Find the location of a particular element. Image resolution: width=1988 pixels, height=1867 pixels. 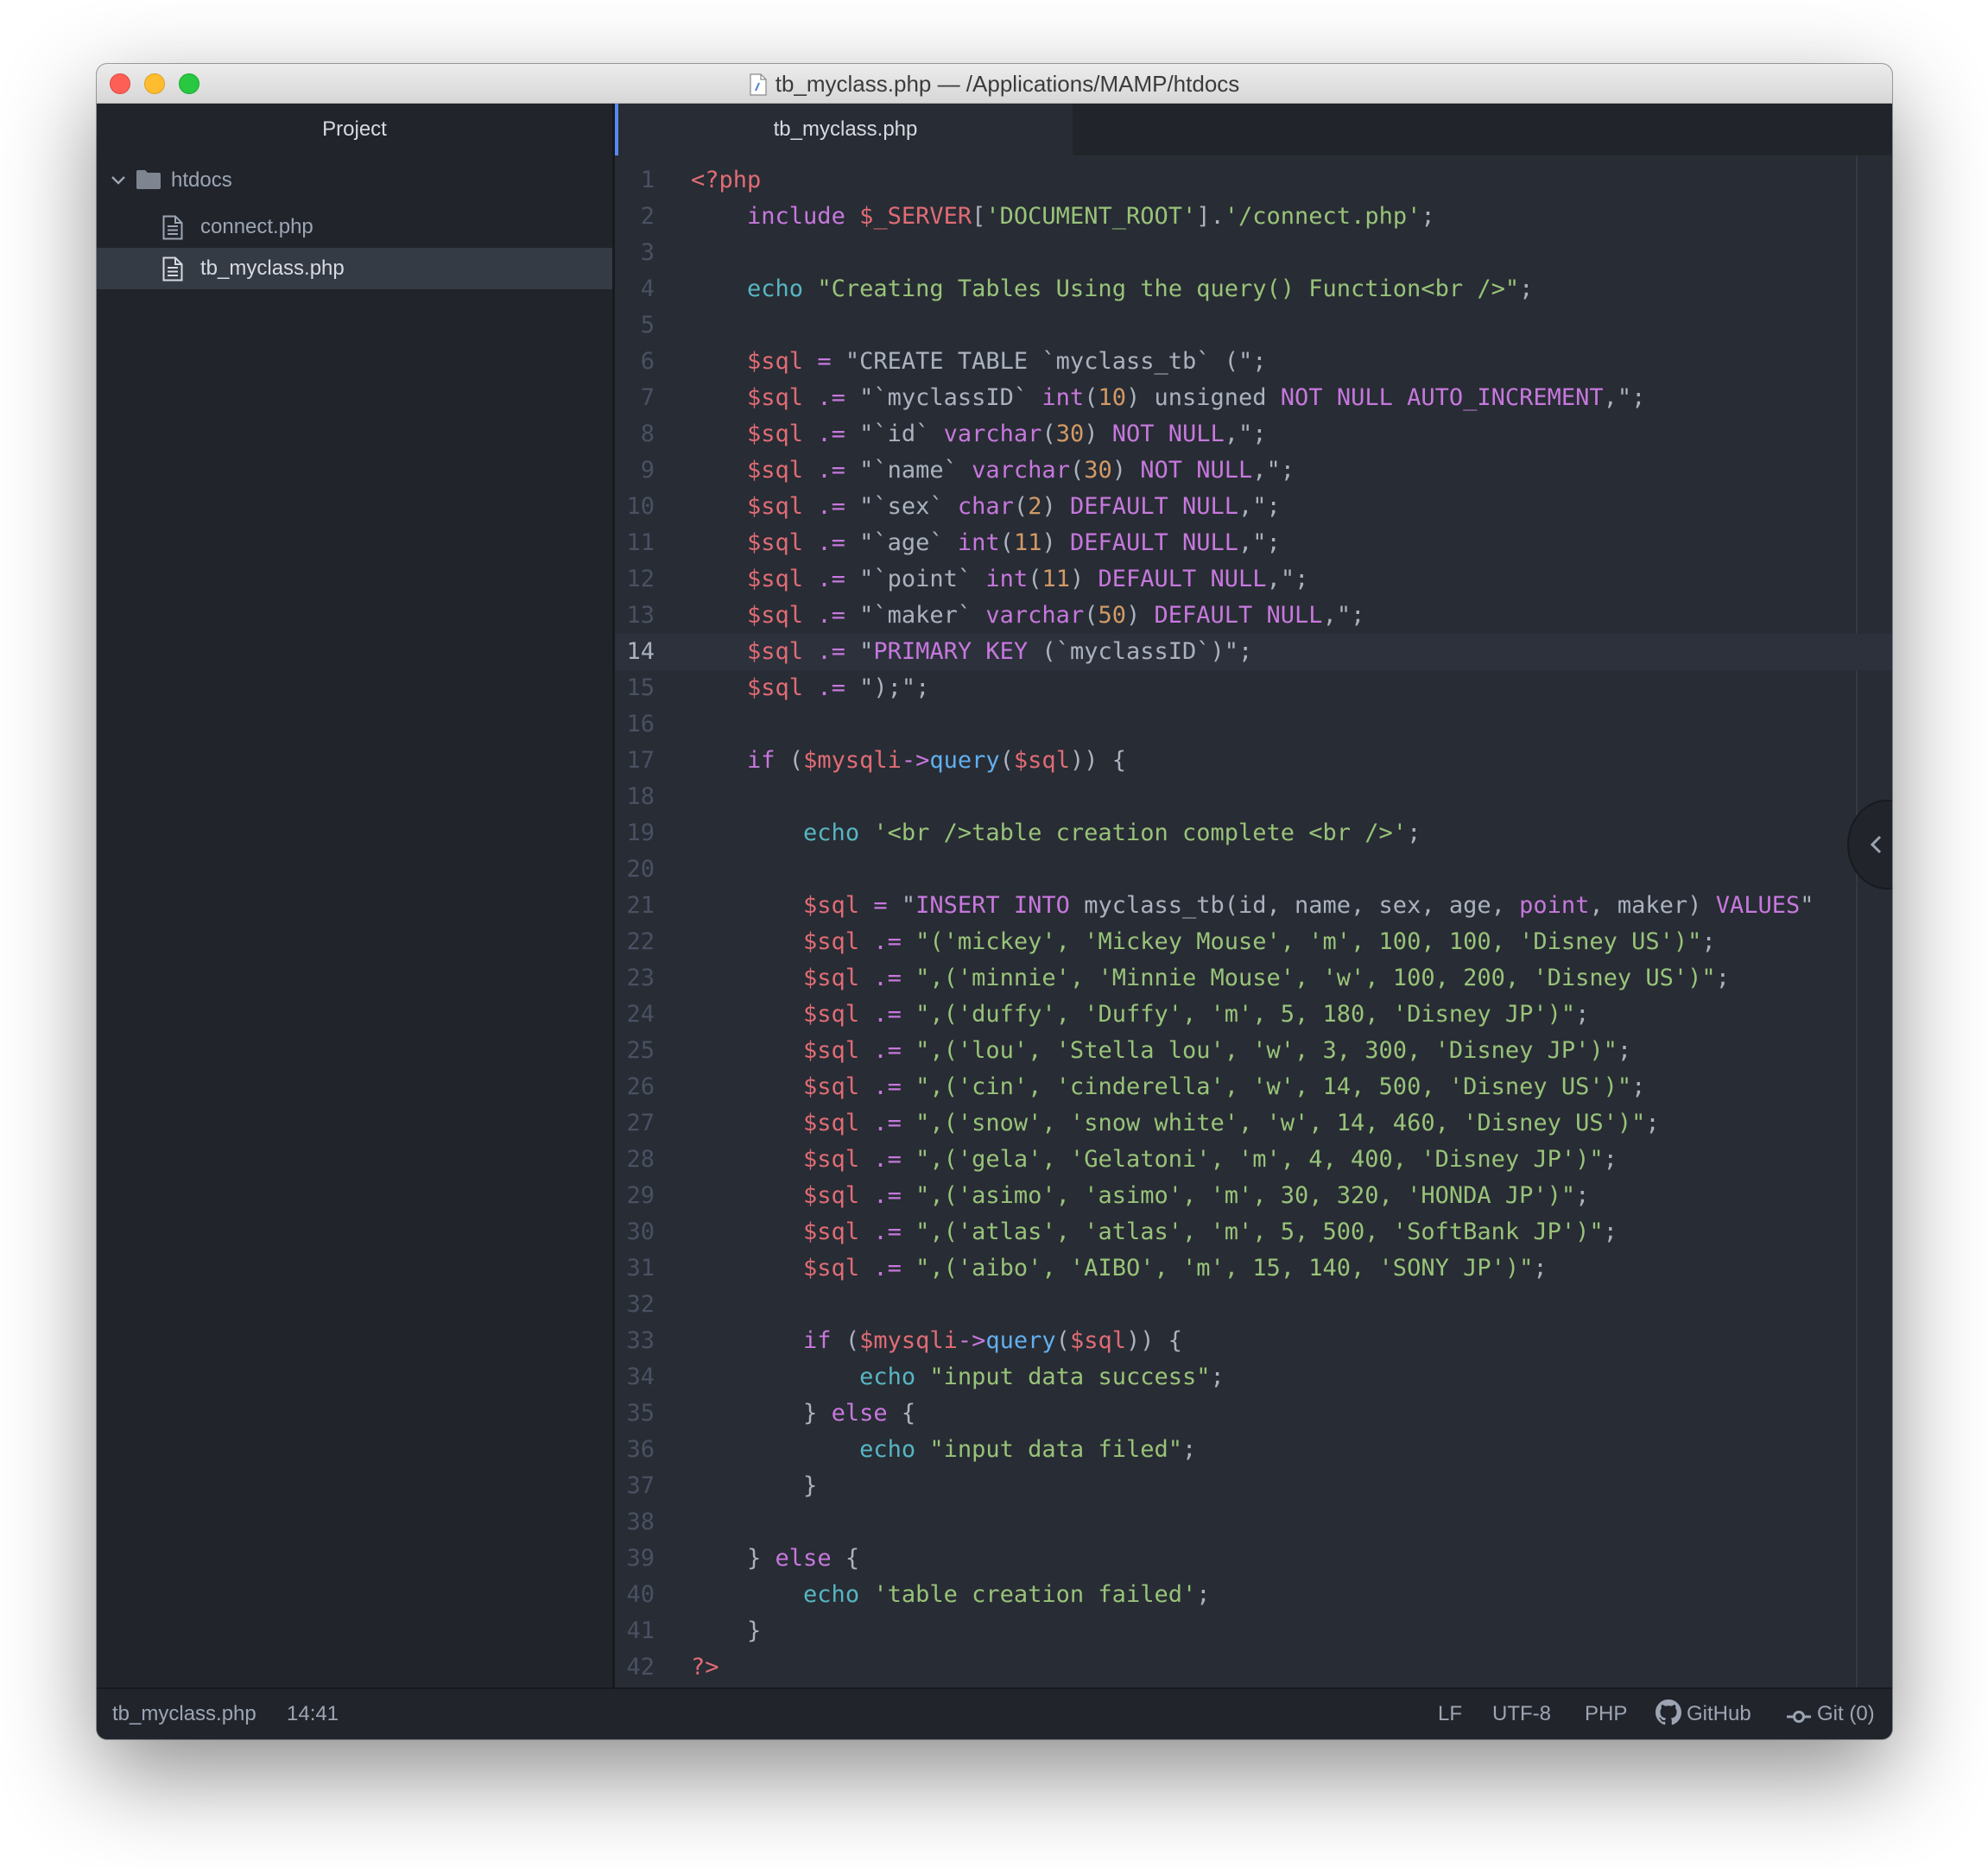

line-number: 31 is located at coordinates (640, 1269).